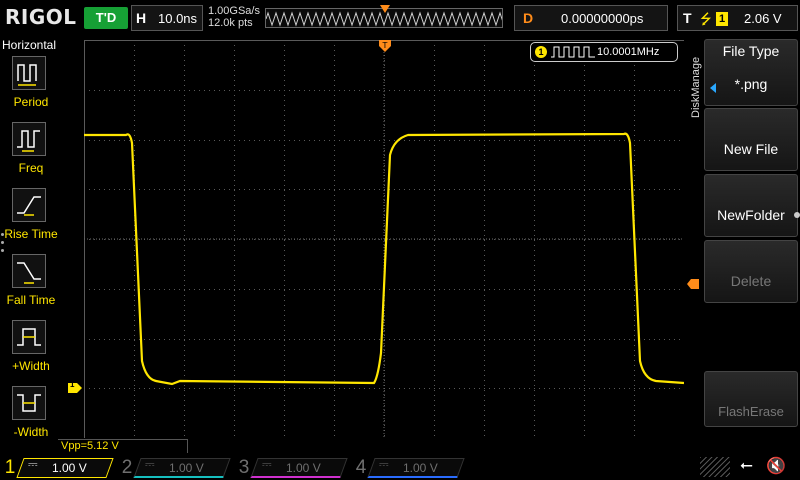  I want to click on square-wave-icon, so click(573, 52).